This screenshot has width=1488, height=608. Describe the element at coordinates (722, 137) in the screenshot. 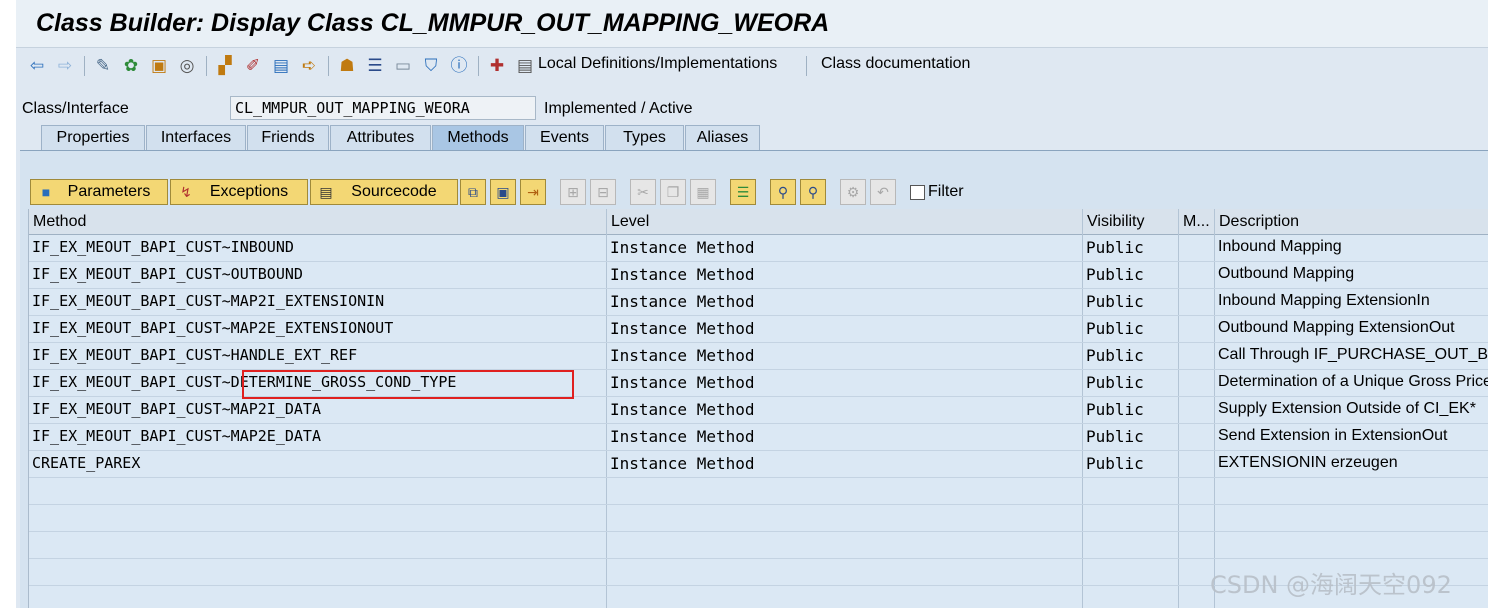

I see `tab-aliases: Aliases` at that location.